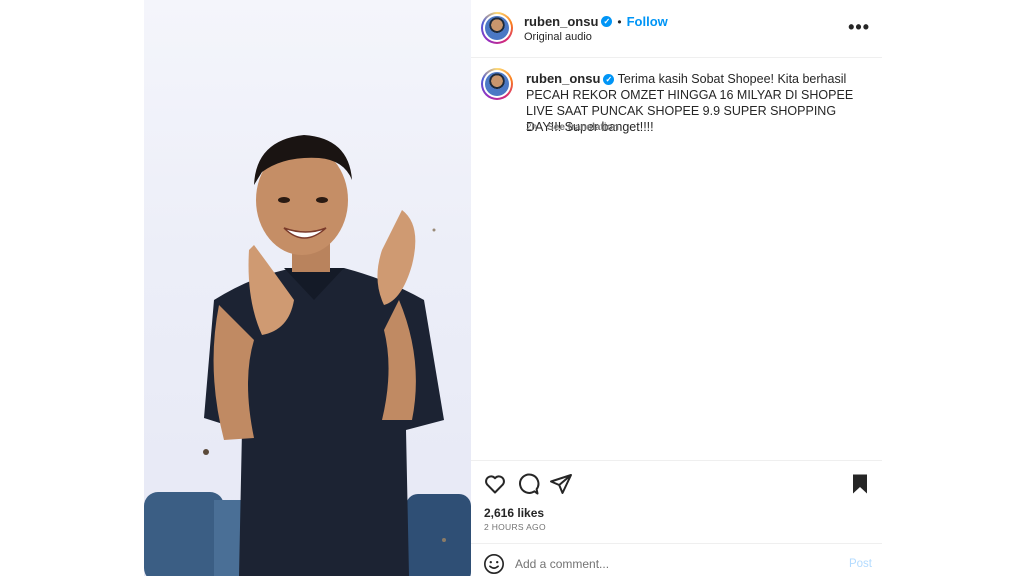 The image size is (1024, 576). I want to click on eye-right, so click(322, 200).